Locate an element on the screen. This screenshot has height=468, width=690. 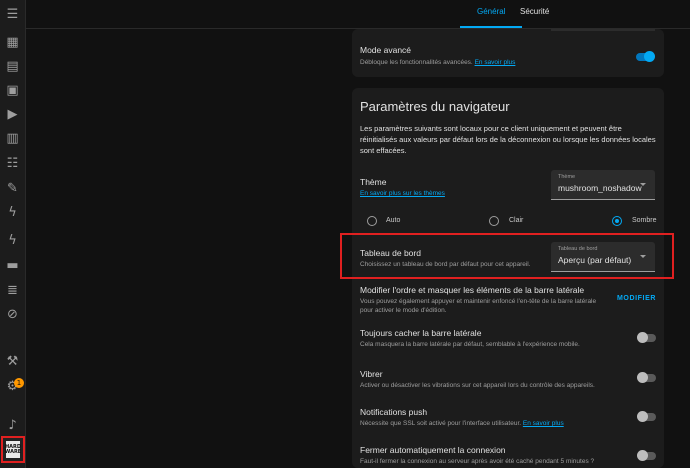
menu-icon: ☰ is located at coordinates (12, 14).